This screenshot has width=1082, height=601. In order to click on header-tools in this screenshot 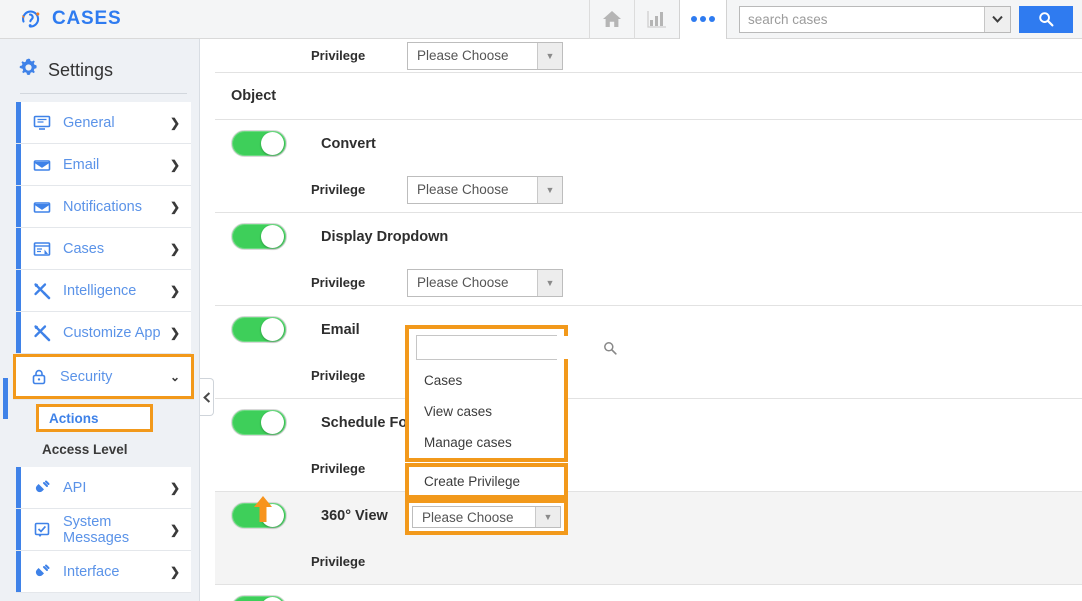, I will do `click(835, 19)`.